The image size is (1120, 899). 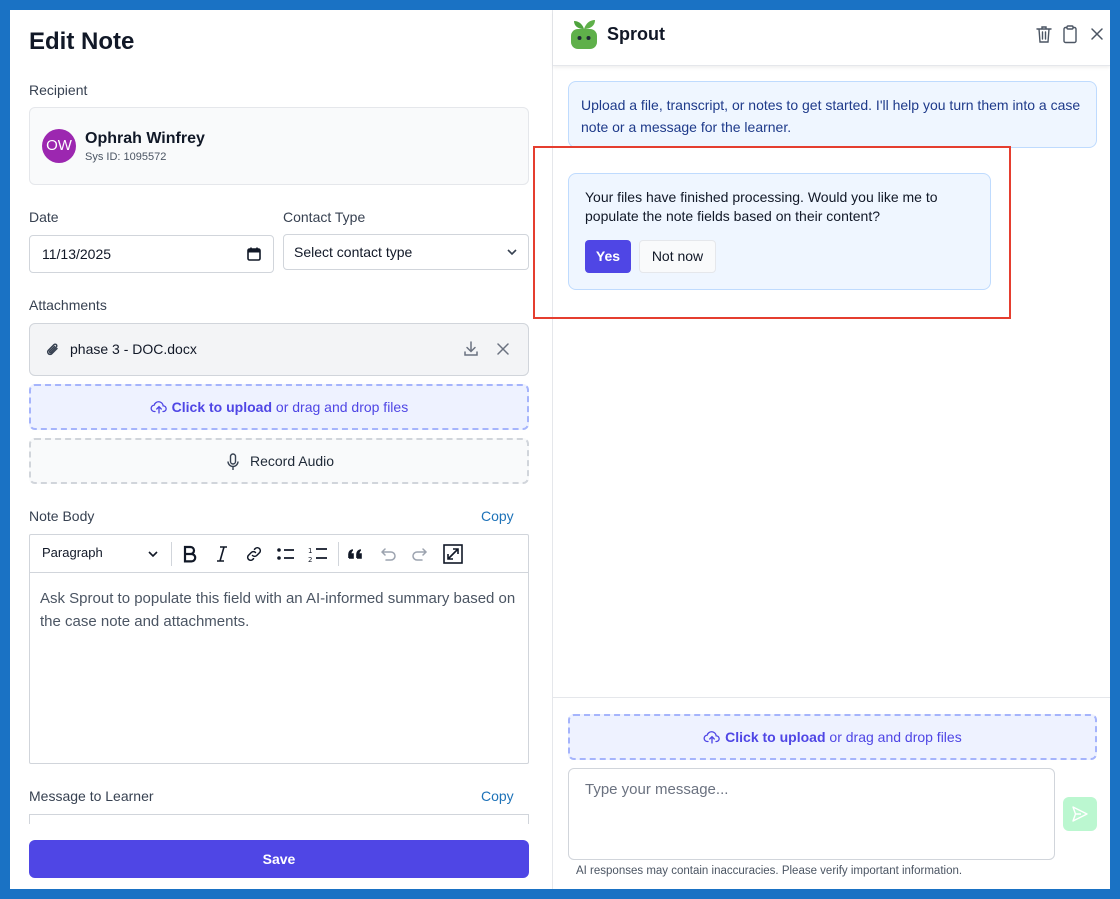 What do you see at coordinates (82, 41) in the screenshot?
I see `page-title: Edit Note` at bounding box center [82, 41].